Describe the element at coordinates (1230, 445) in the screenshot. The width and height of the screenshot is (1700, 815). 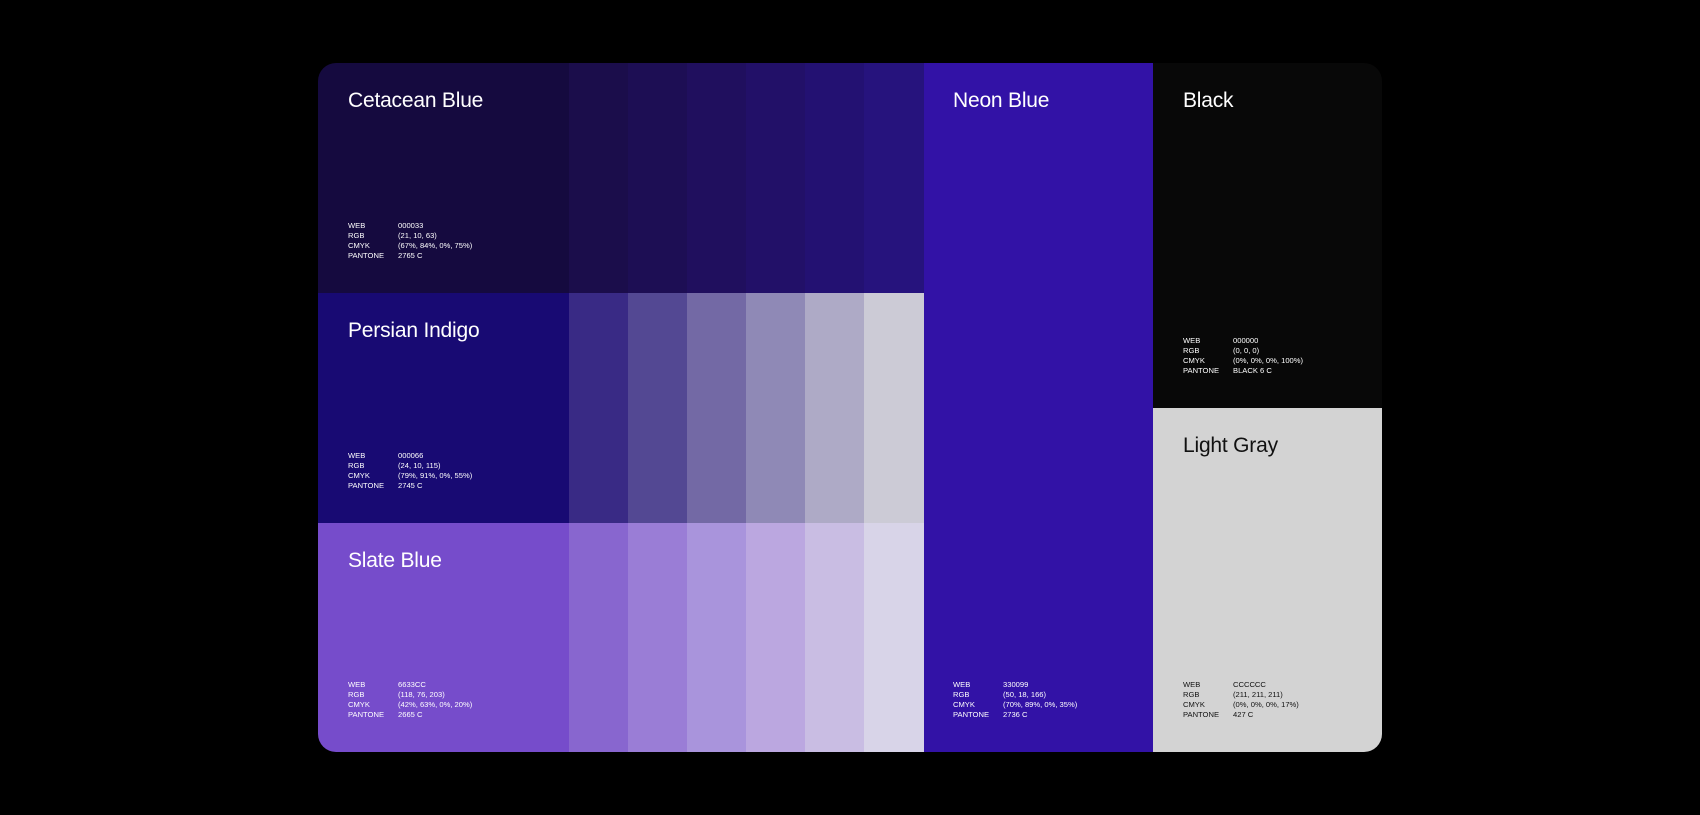
I see `swatch-name: Light Gray` at that location.